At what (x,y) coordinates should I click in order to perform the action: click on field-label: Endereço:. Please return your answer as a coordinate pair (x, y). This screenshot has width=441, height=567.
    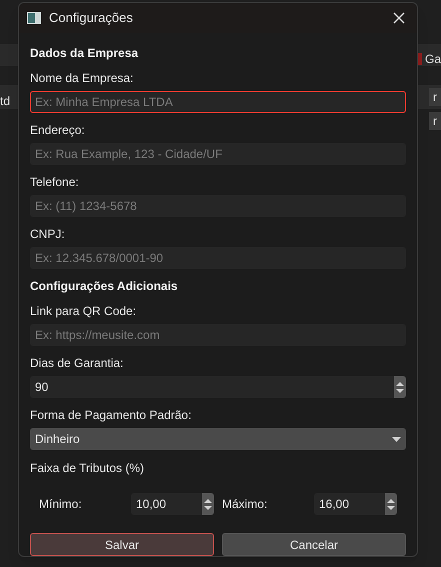
    Looking at the image, I should click on (58, 130).